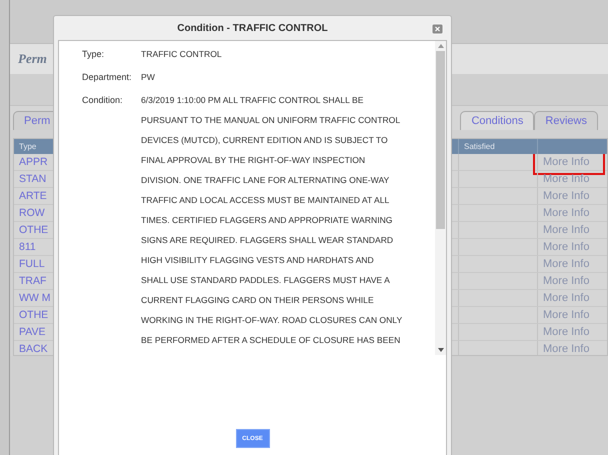  Describe the element at coordinates (497, 146) in the screenshot. I see `column-header: Satisfied` at that location.